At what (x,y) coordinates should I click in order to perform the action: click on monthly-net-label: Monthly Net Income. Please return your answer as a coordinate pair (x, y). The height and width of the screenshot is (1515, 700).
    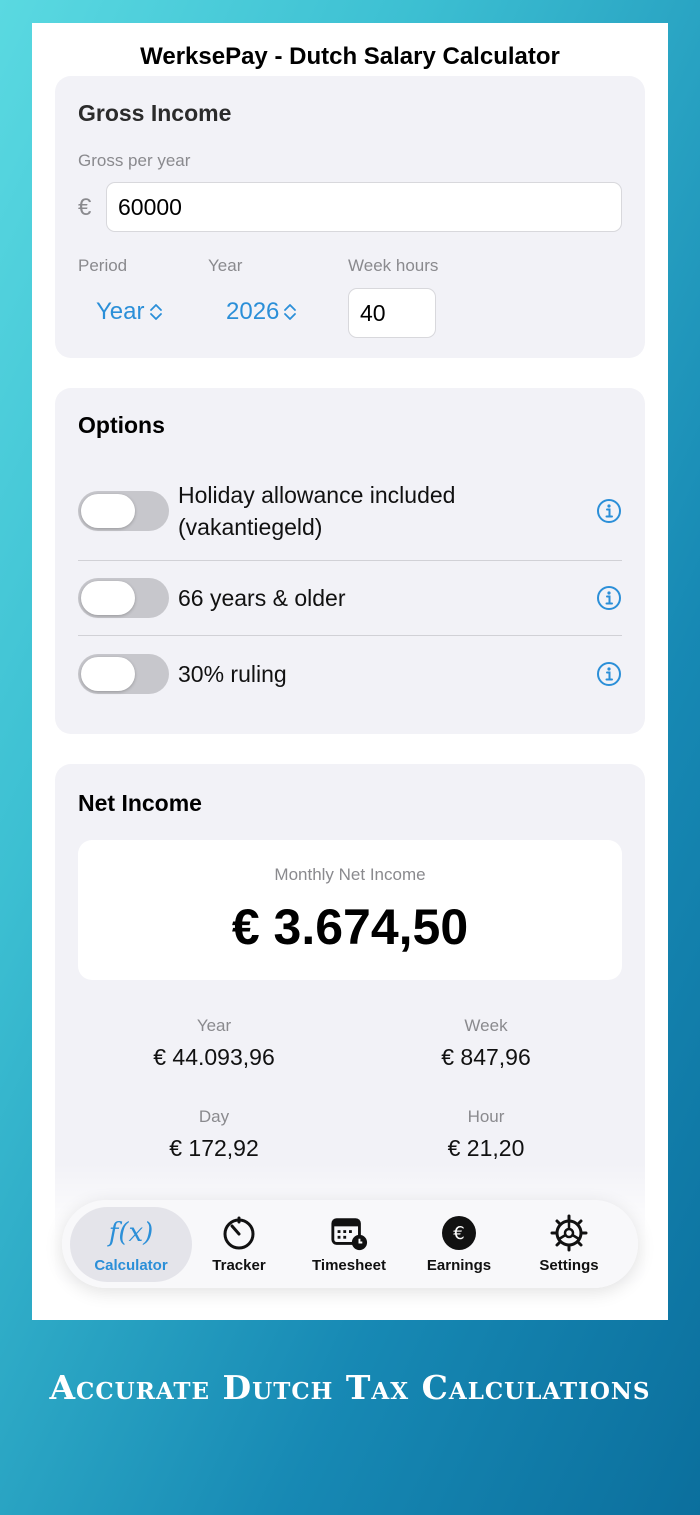
    Looking at the image, I should click on (350, 874).